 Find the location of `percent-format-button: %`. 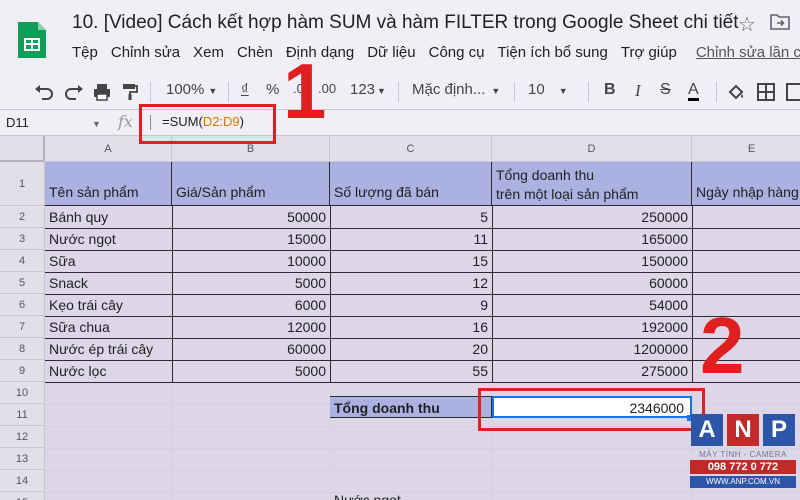

percent-format-button: % is located at coordinates (272, 89).